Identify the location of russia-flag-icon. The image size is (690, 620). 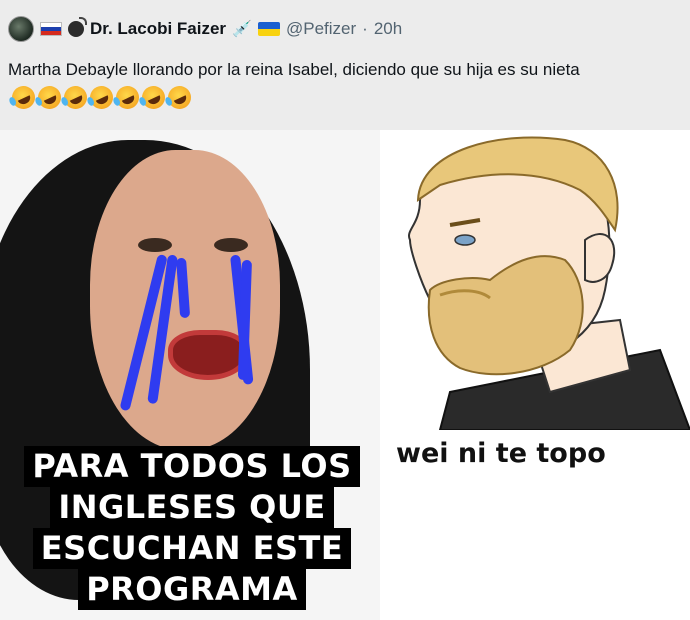
(51, 29).